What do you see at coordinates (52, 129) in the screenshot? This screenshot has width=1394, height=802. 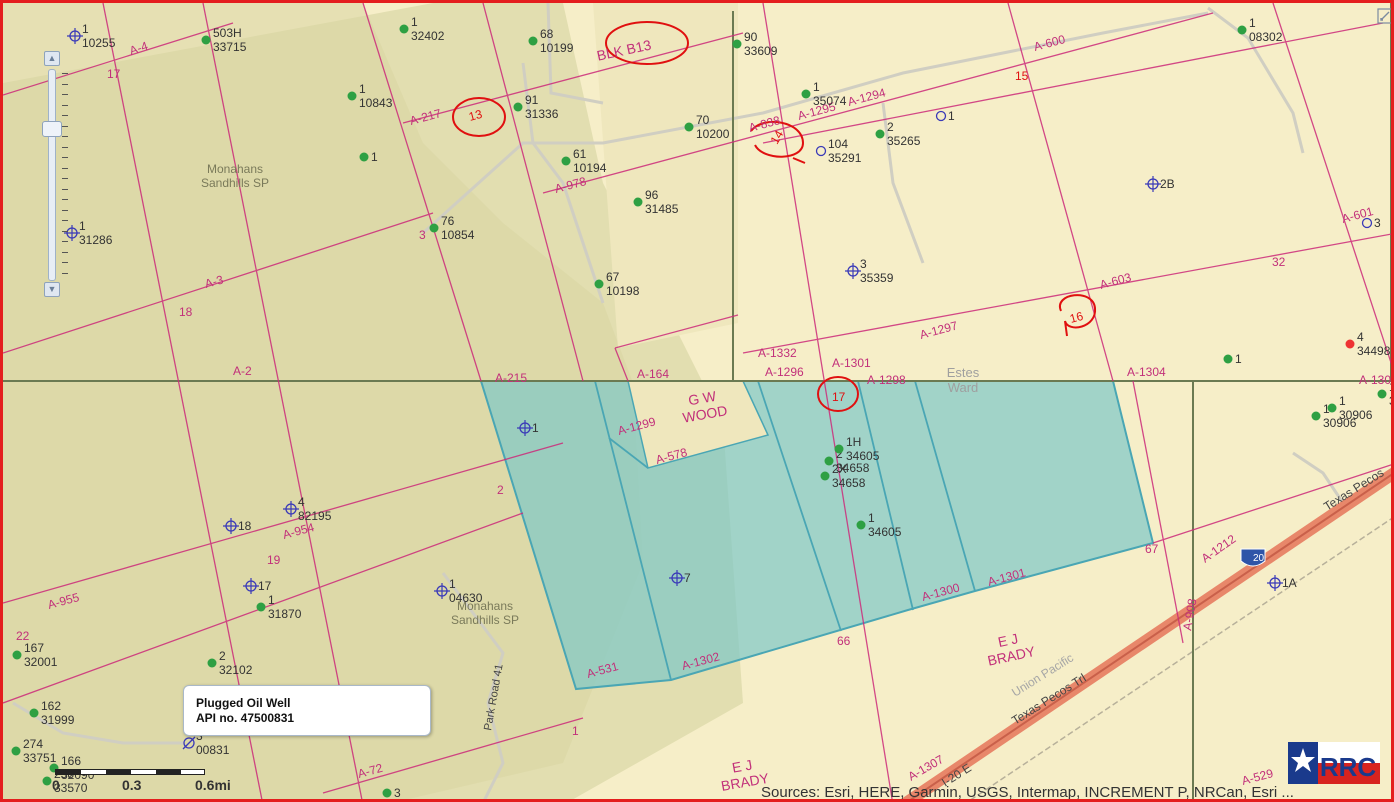 I see `zoom-thumb` at bounding box center [52, 129].